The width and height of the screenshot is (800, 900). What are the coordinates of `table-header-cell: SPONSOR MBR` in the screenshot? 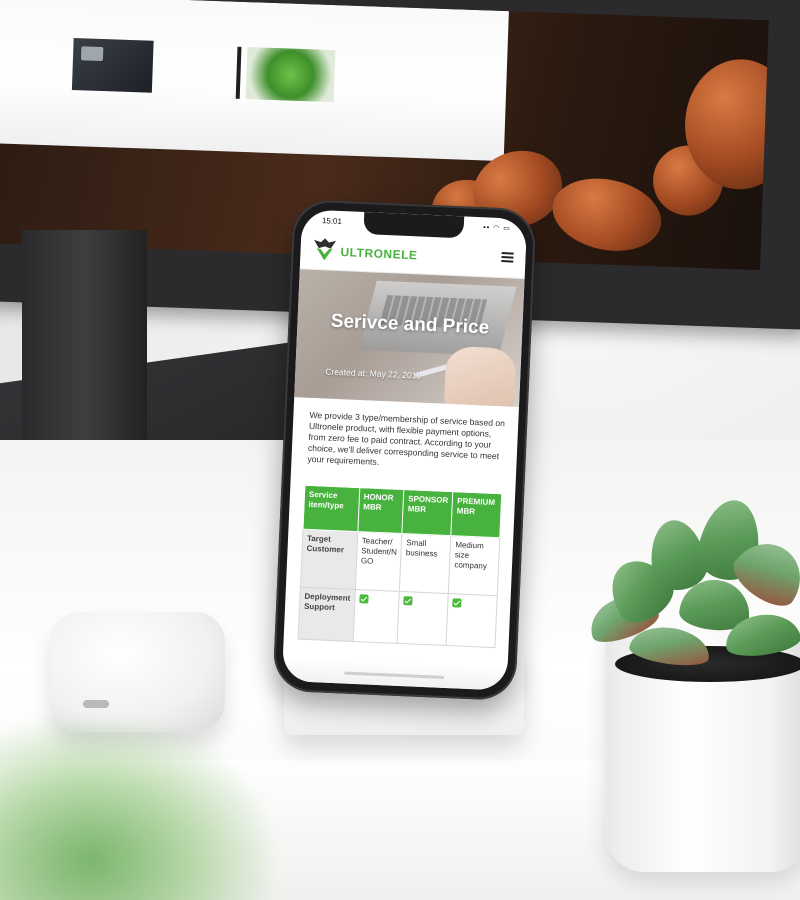 It's located at (428, 512).